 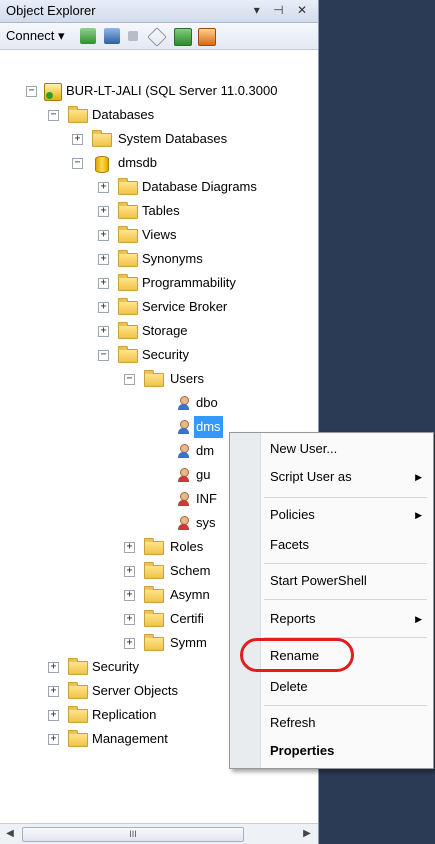 I want to click on tree-label: BUR-LT-JALI (SQL Server 11.0.3000, so click(x=171, y=91).